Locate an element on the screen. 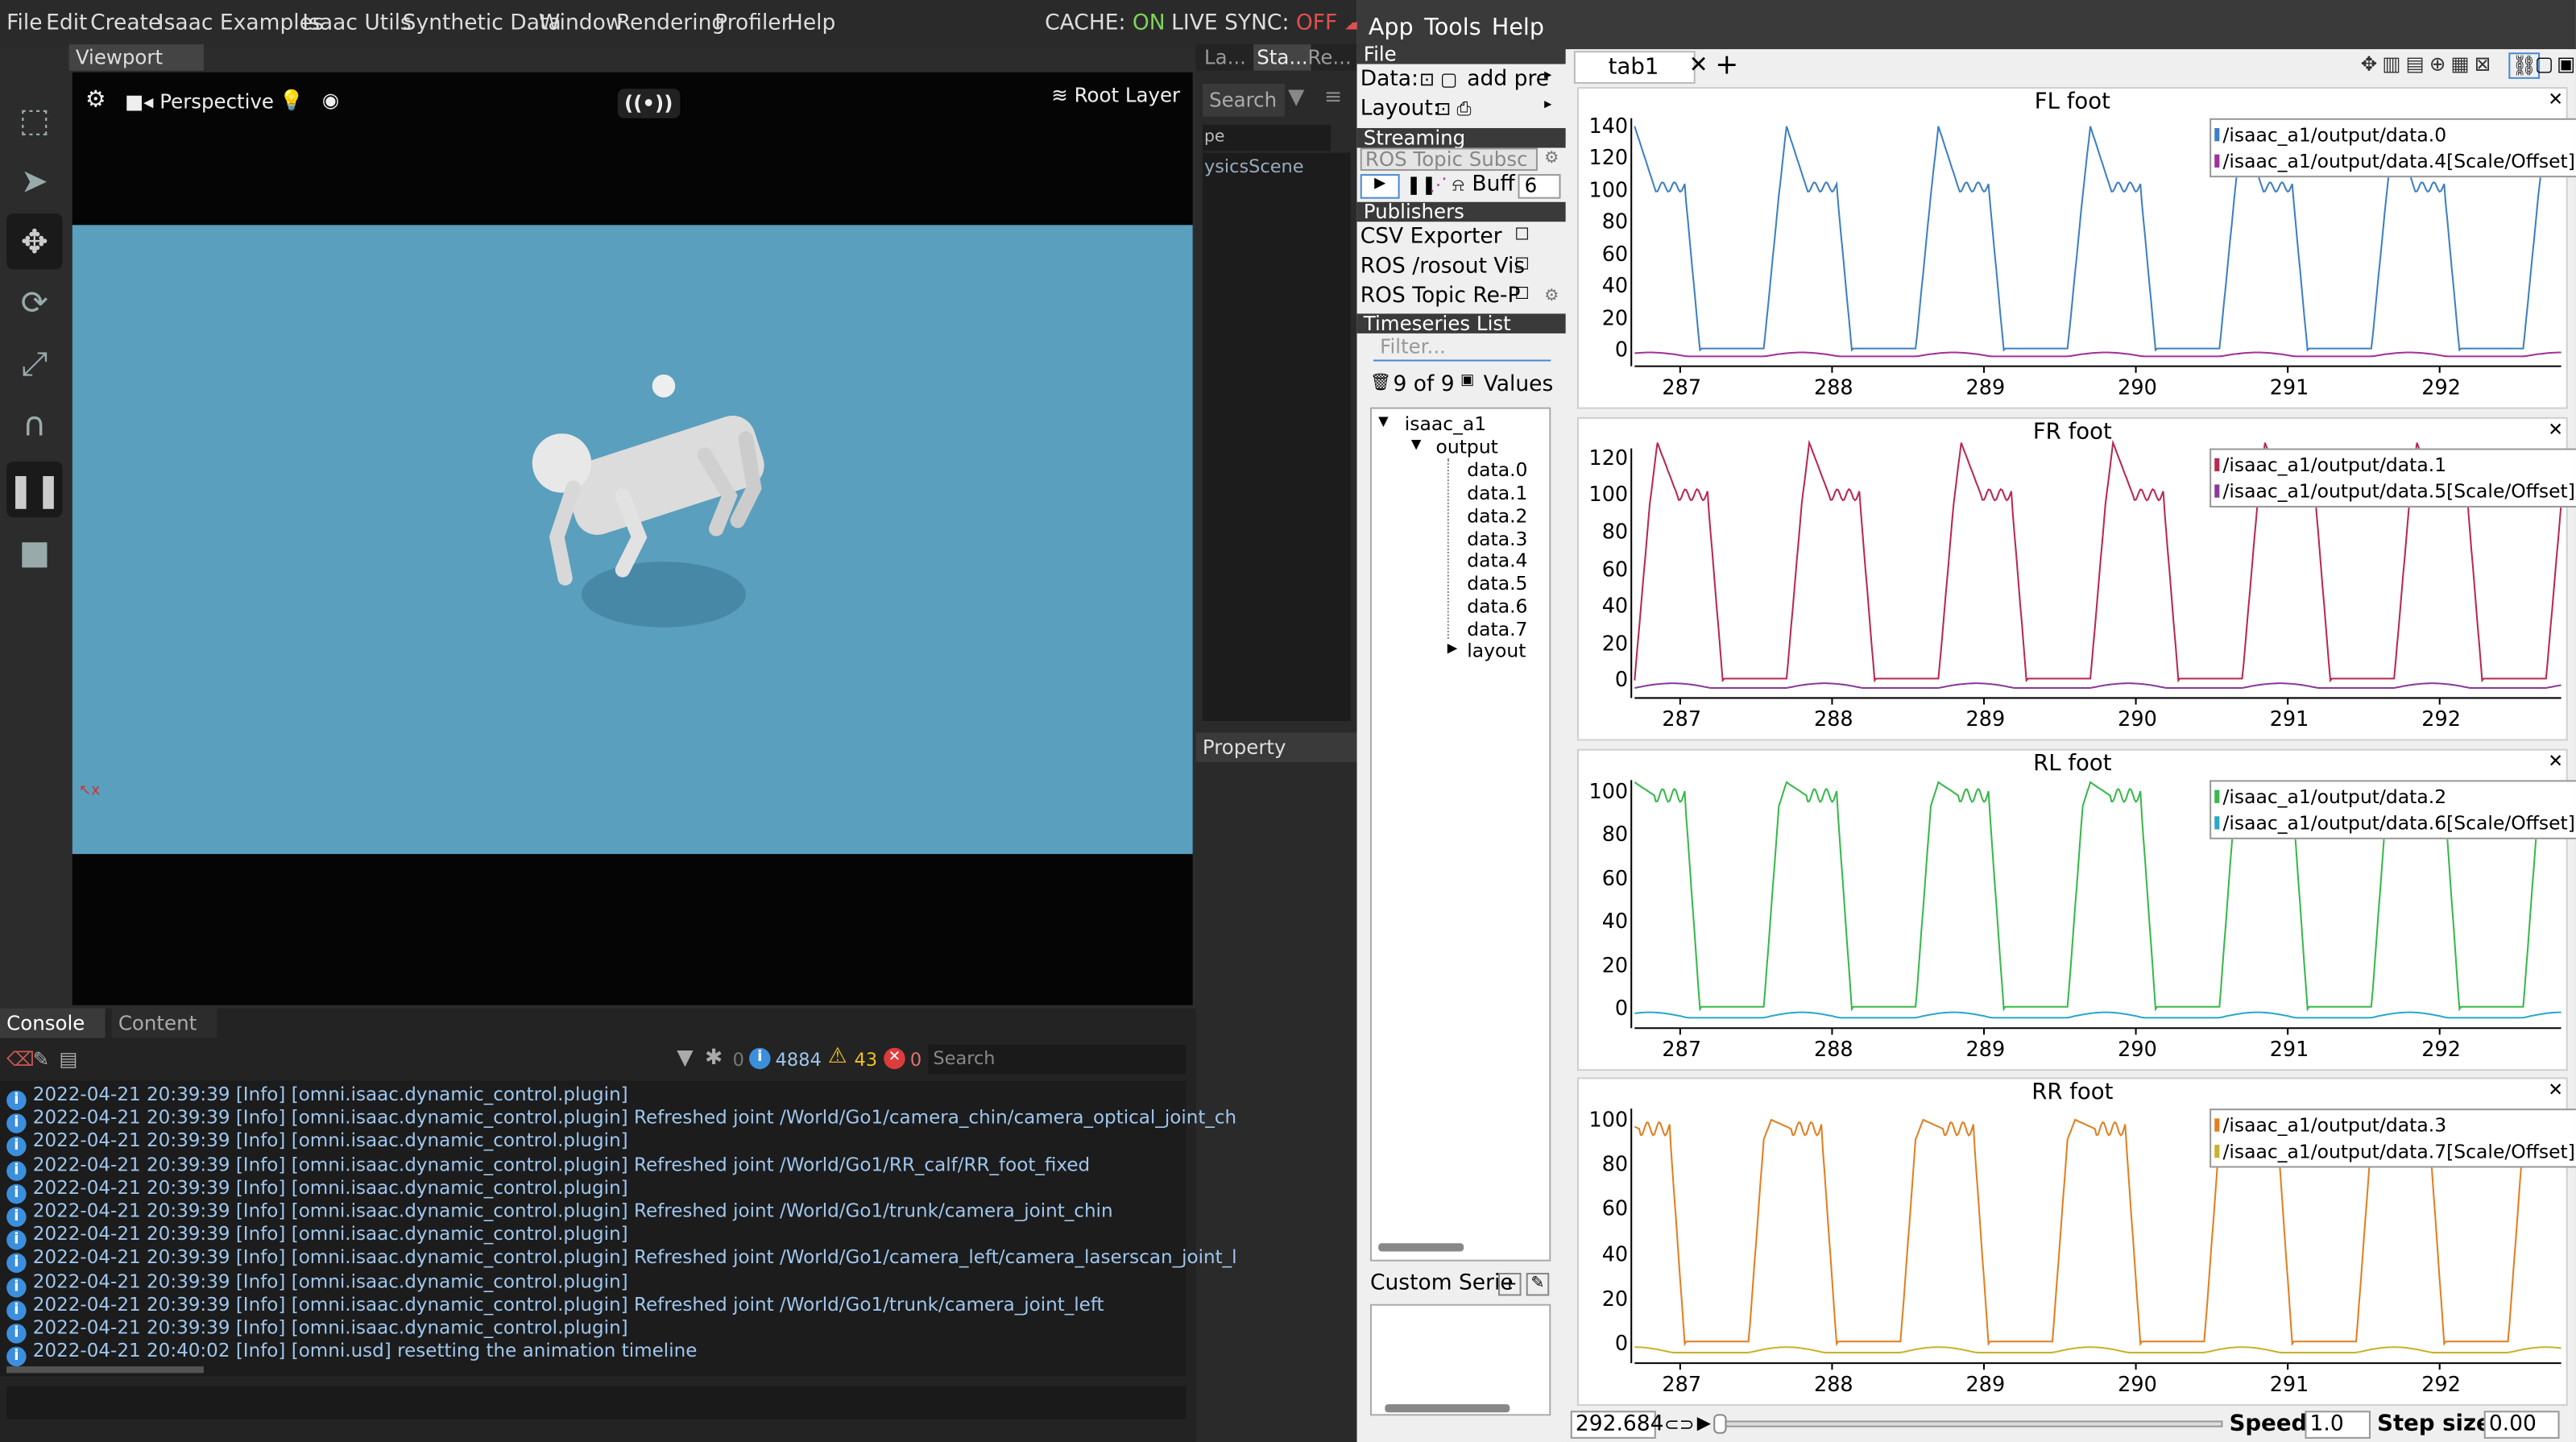 This screenshot has width=2576, height=1442. data-arrow-icon: ▸ is located at coordinates (1547, 76).